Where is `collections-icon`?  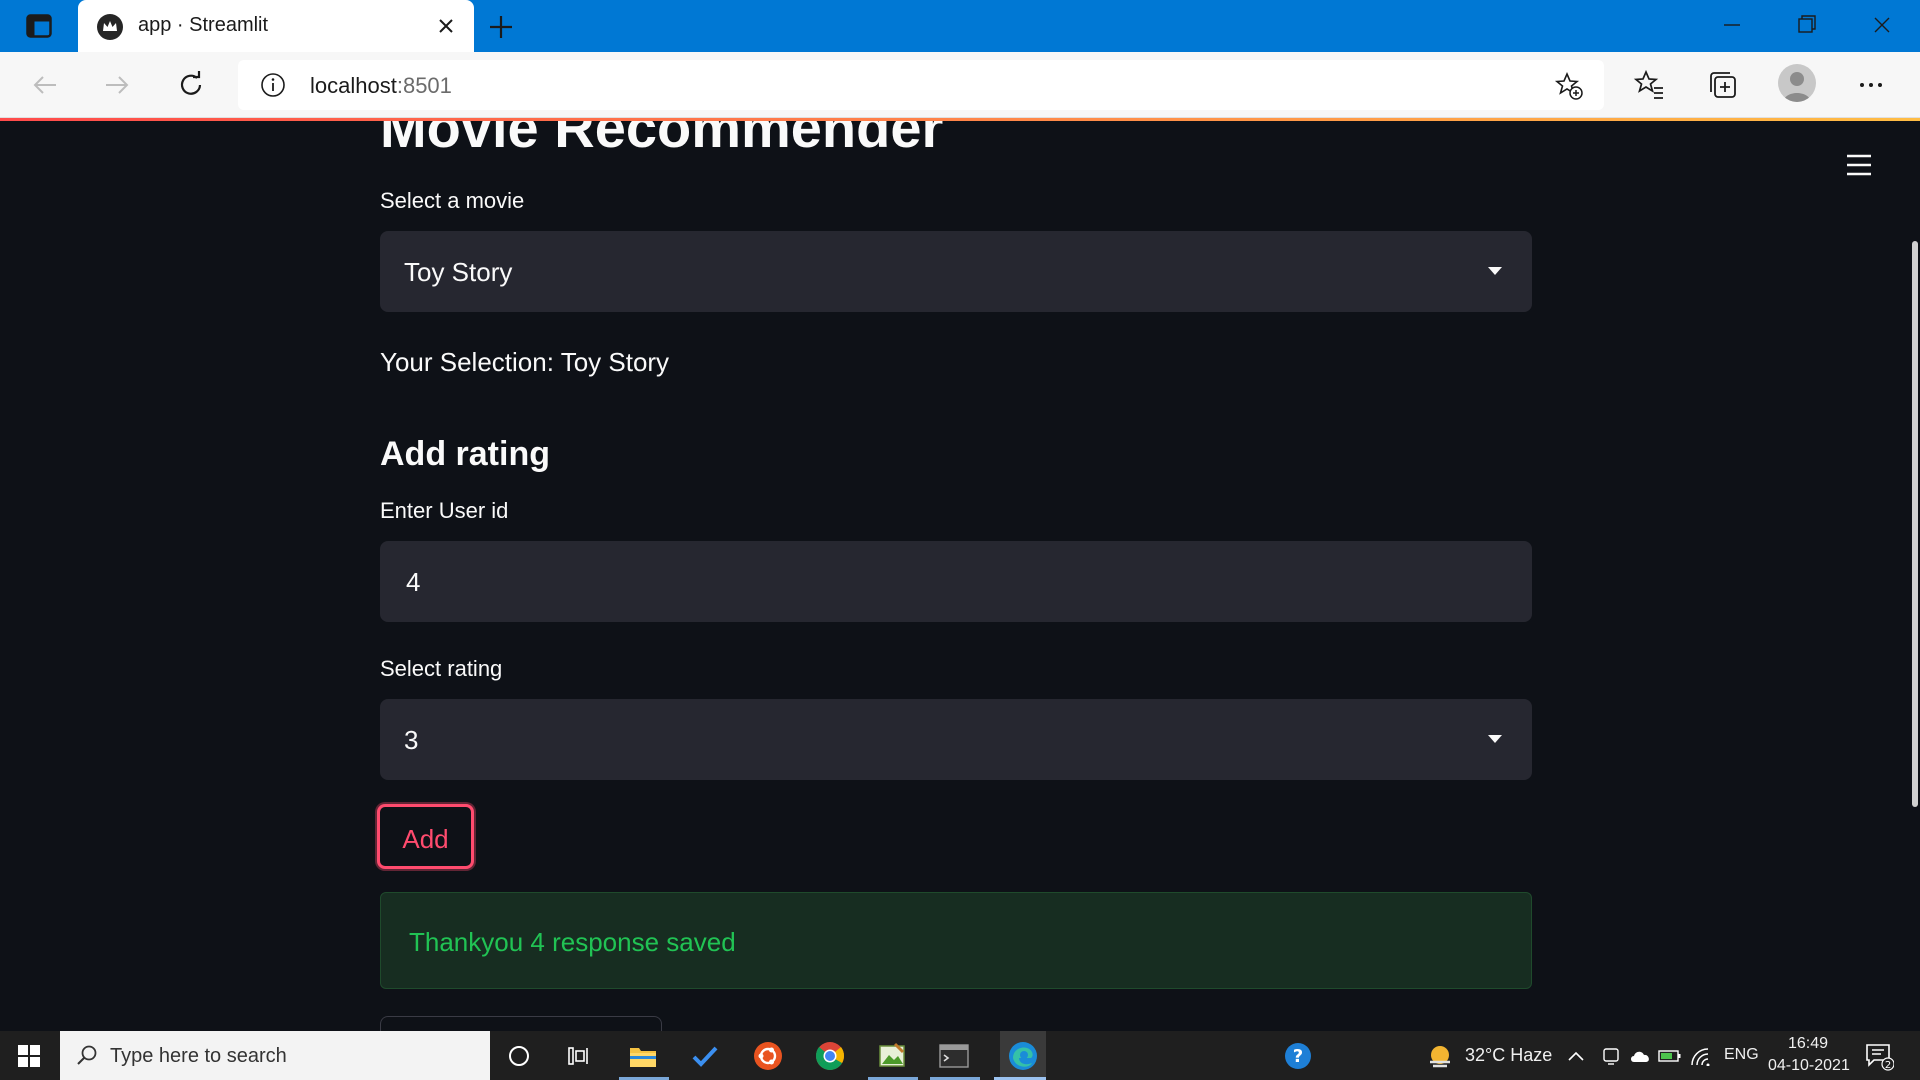
collections-icon is located at coordinates (1723, 85).